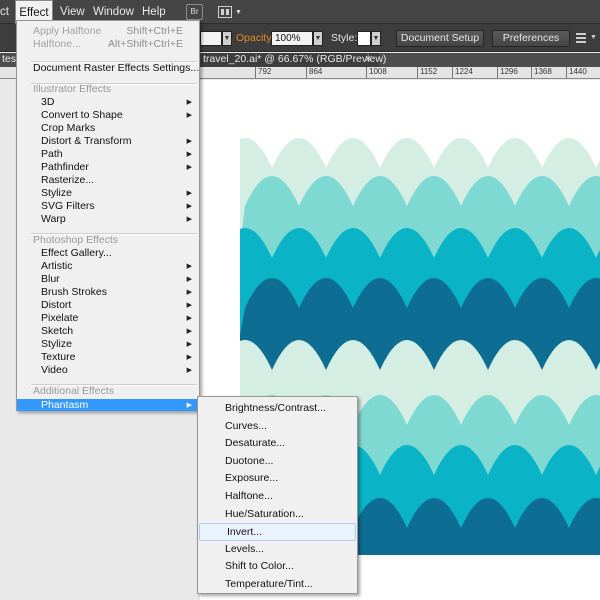 The width and height of the screenshot is (600, 600). Describe the element at coordinates (48, 101) in the screenshot. I see `menu-item-label: 3D` at that location.